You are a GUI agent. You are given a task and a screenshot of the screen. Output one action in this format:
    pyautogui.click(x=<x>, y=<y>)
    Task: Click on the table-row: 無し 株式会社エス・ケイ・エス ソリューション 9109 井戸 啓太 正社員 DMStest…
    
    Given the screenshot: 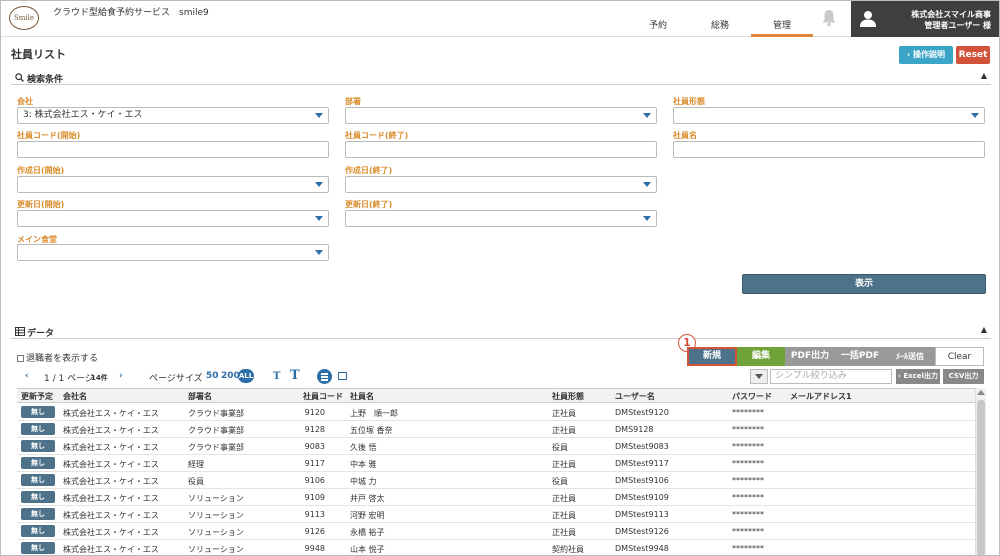 What is the action you would take?
    pyautogui.click(x=496, y=497)
    